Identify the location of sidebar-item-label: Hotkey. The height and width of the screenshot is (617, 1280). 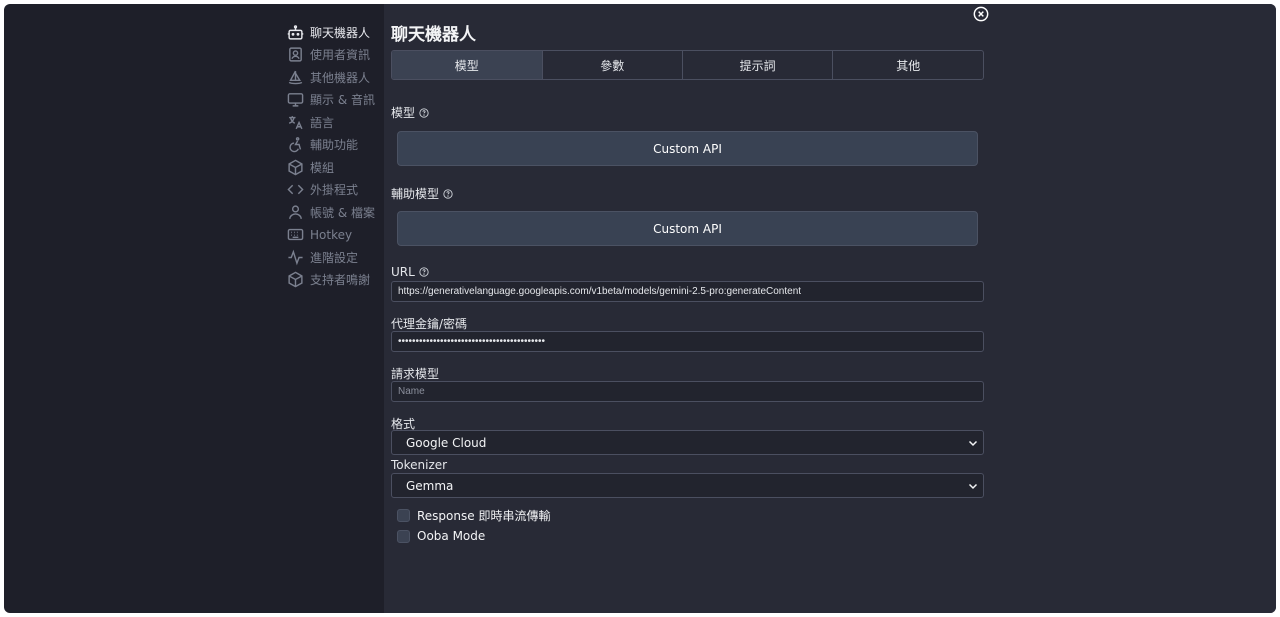
(331, 234).